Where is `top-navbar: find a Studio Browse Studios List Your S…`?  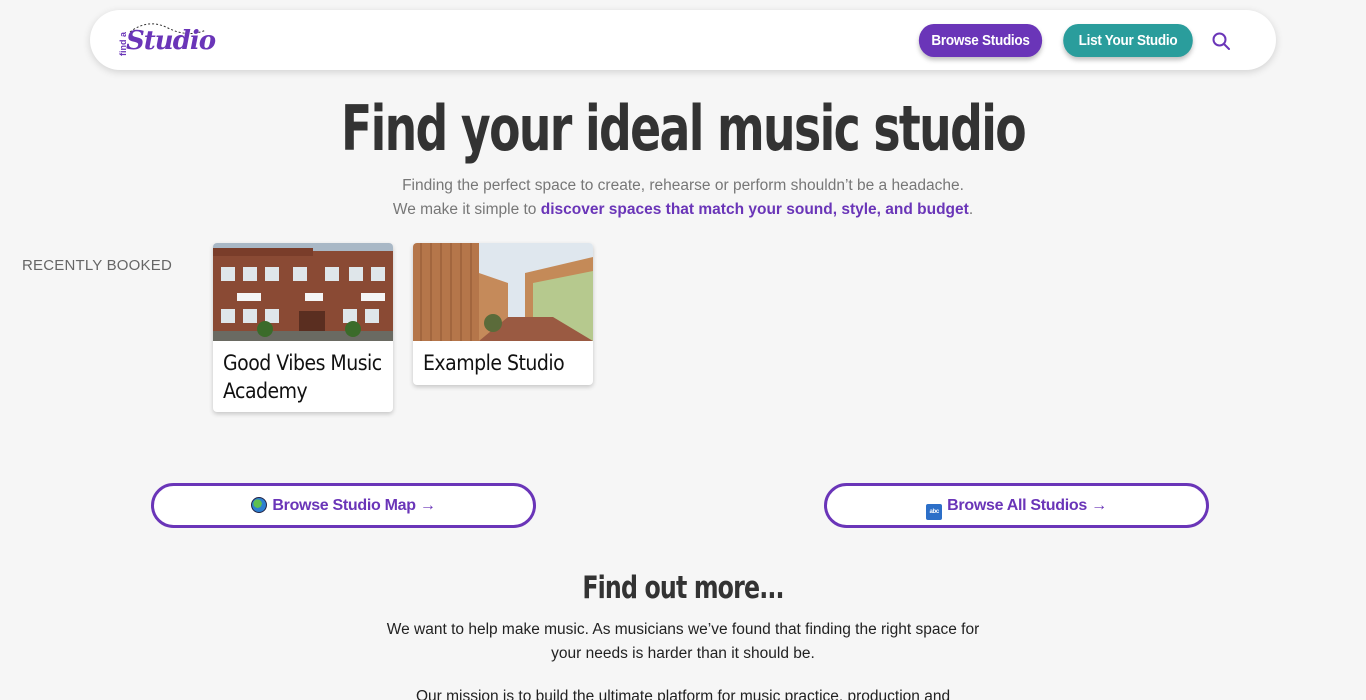 top-navbar: find a Studio Browse Studios List Your S… is located at coordinates (683, 40).